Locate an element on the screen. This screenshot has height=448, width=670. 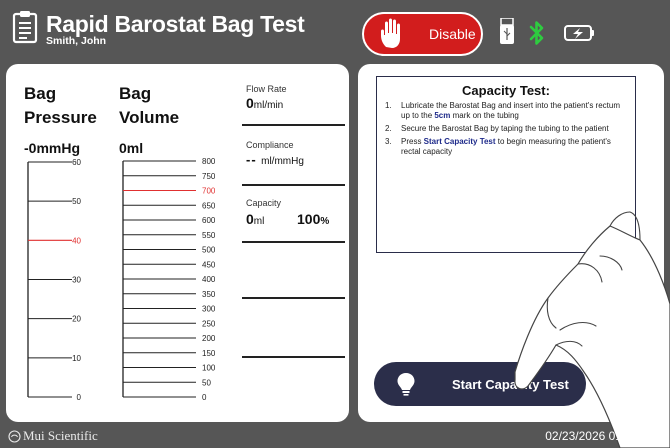
volume-tick-label: 500 is located at coordinates (209, 250).